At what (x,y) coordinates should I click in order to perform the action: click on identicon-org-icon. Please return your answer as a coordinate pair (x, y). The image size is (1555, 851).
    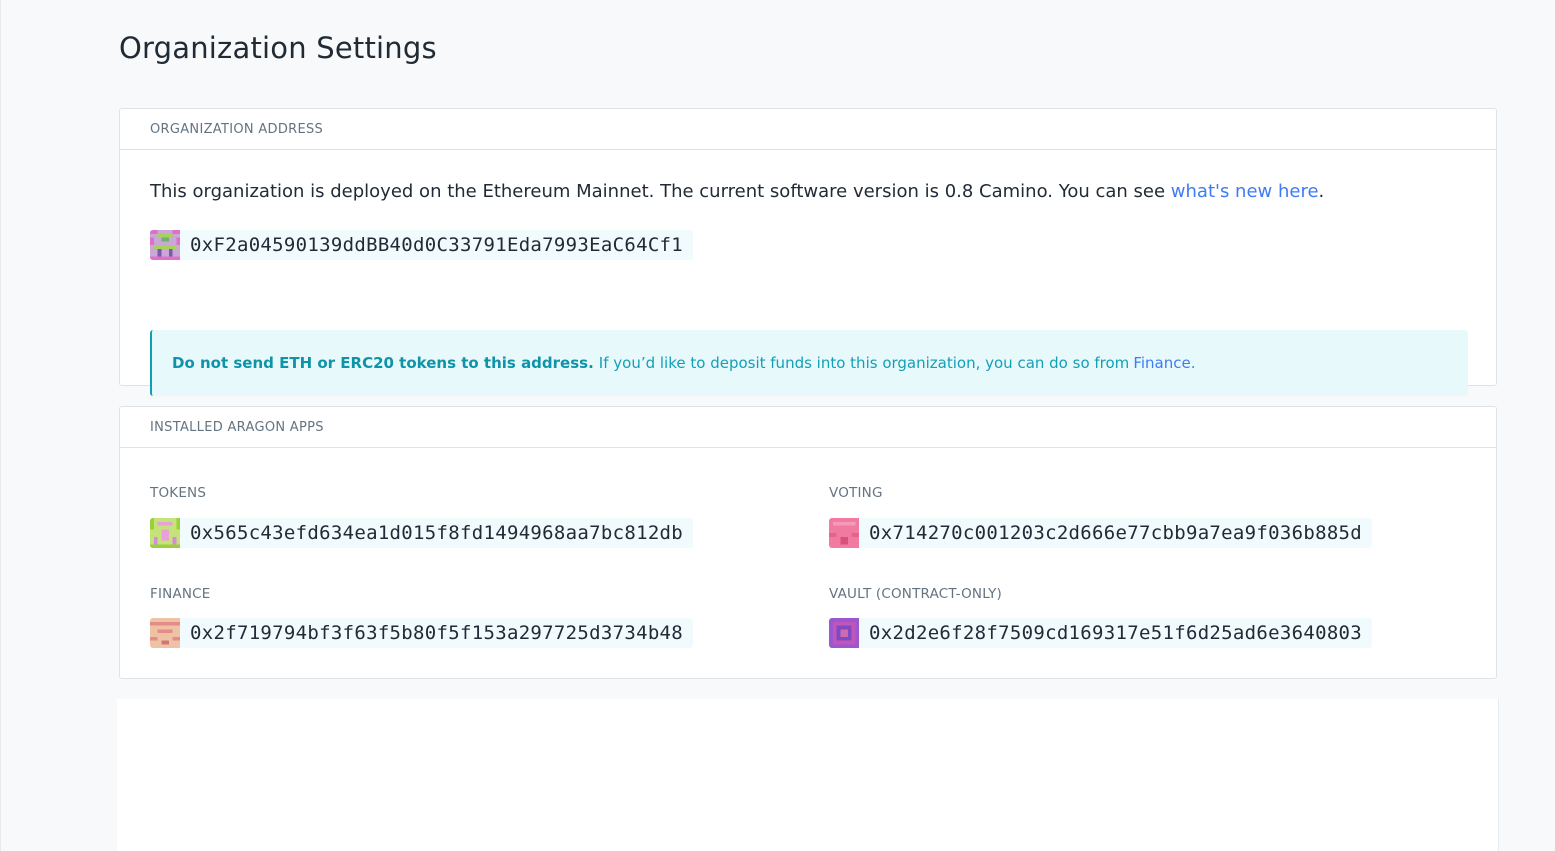
    Looking at the image, I should click on (165, 245).